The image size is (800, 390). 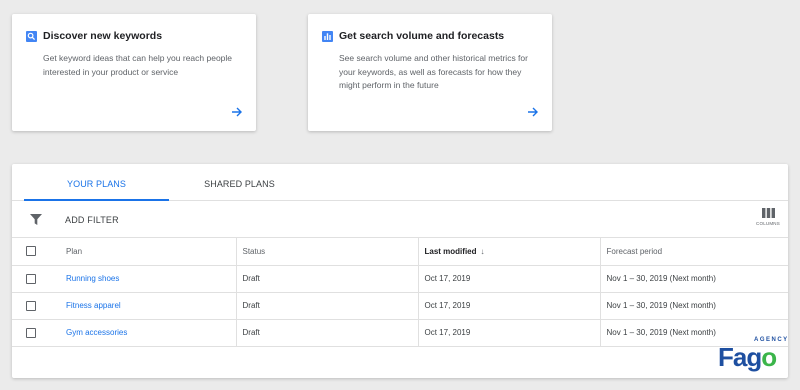 I want to click on column-header-forecast-period: Forecast period, so click(x=693, y=252).